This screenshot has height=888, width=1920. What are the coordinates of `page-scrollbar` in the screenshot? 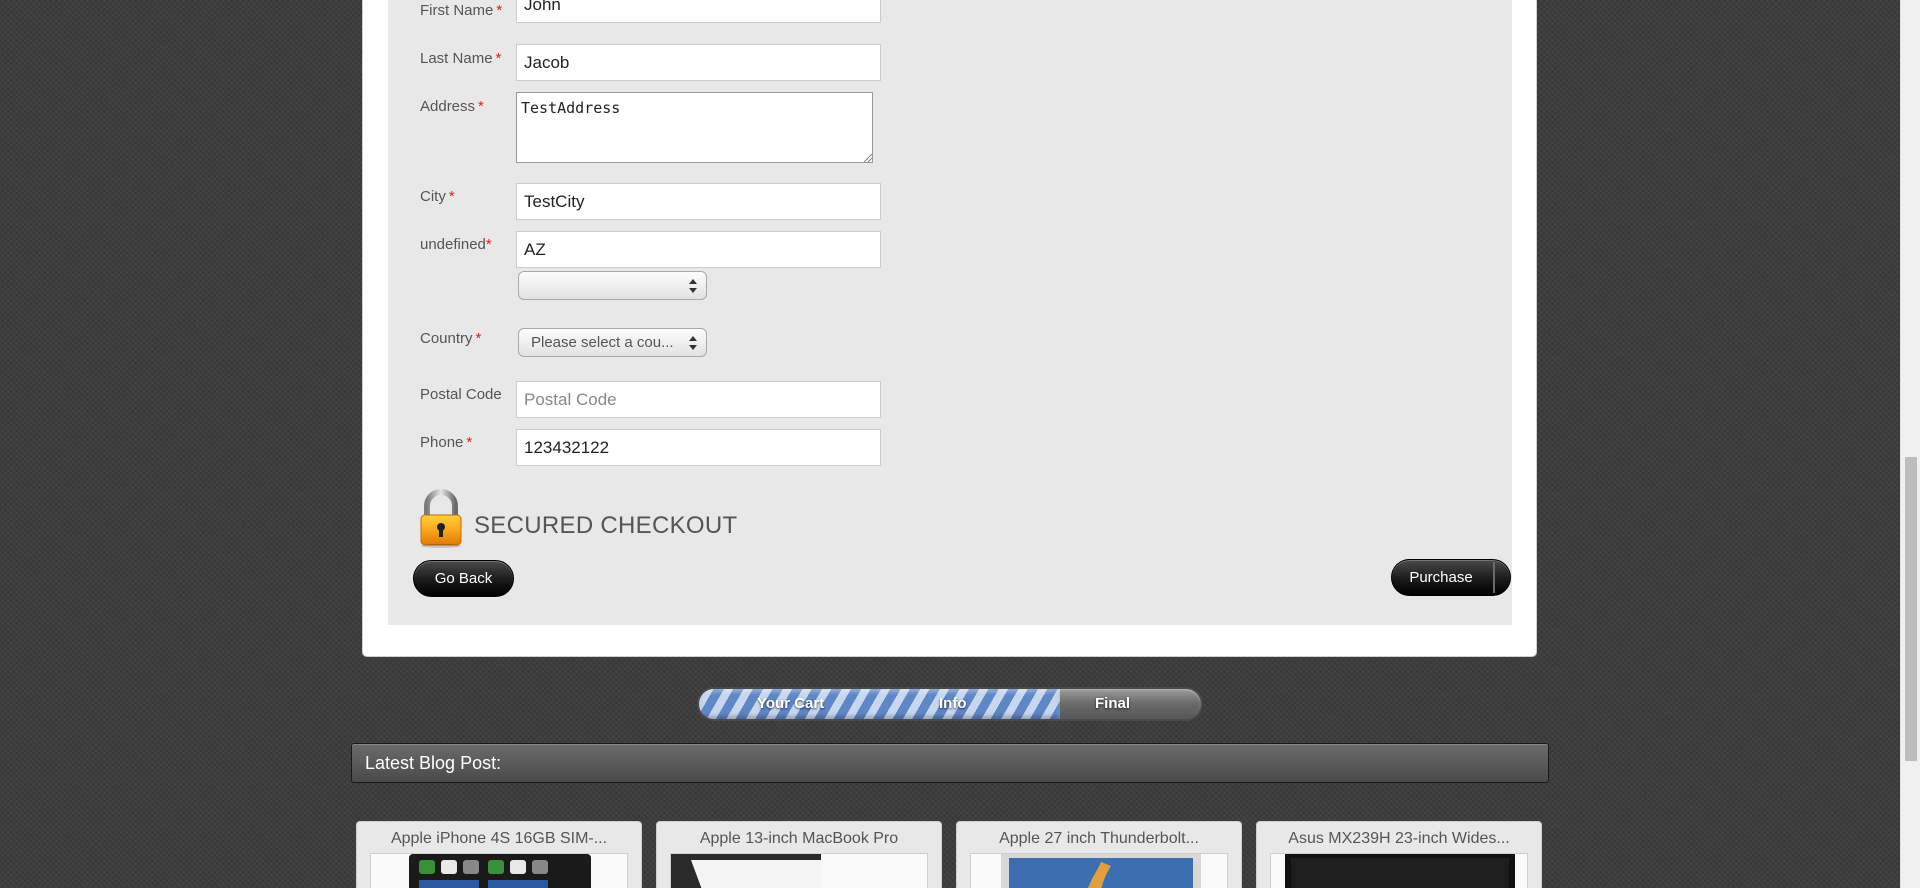 It's located at (1910, 444).